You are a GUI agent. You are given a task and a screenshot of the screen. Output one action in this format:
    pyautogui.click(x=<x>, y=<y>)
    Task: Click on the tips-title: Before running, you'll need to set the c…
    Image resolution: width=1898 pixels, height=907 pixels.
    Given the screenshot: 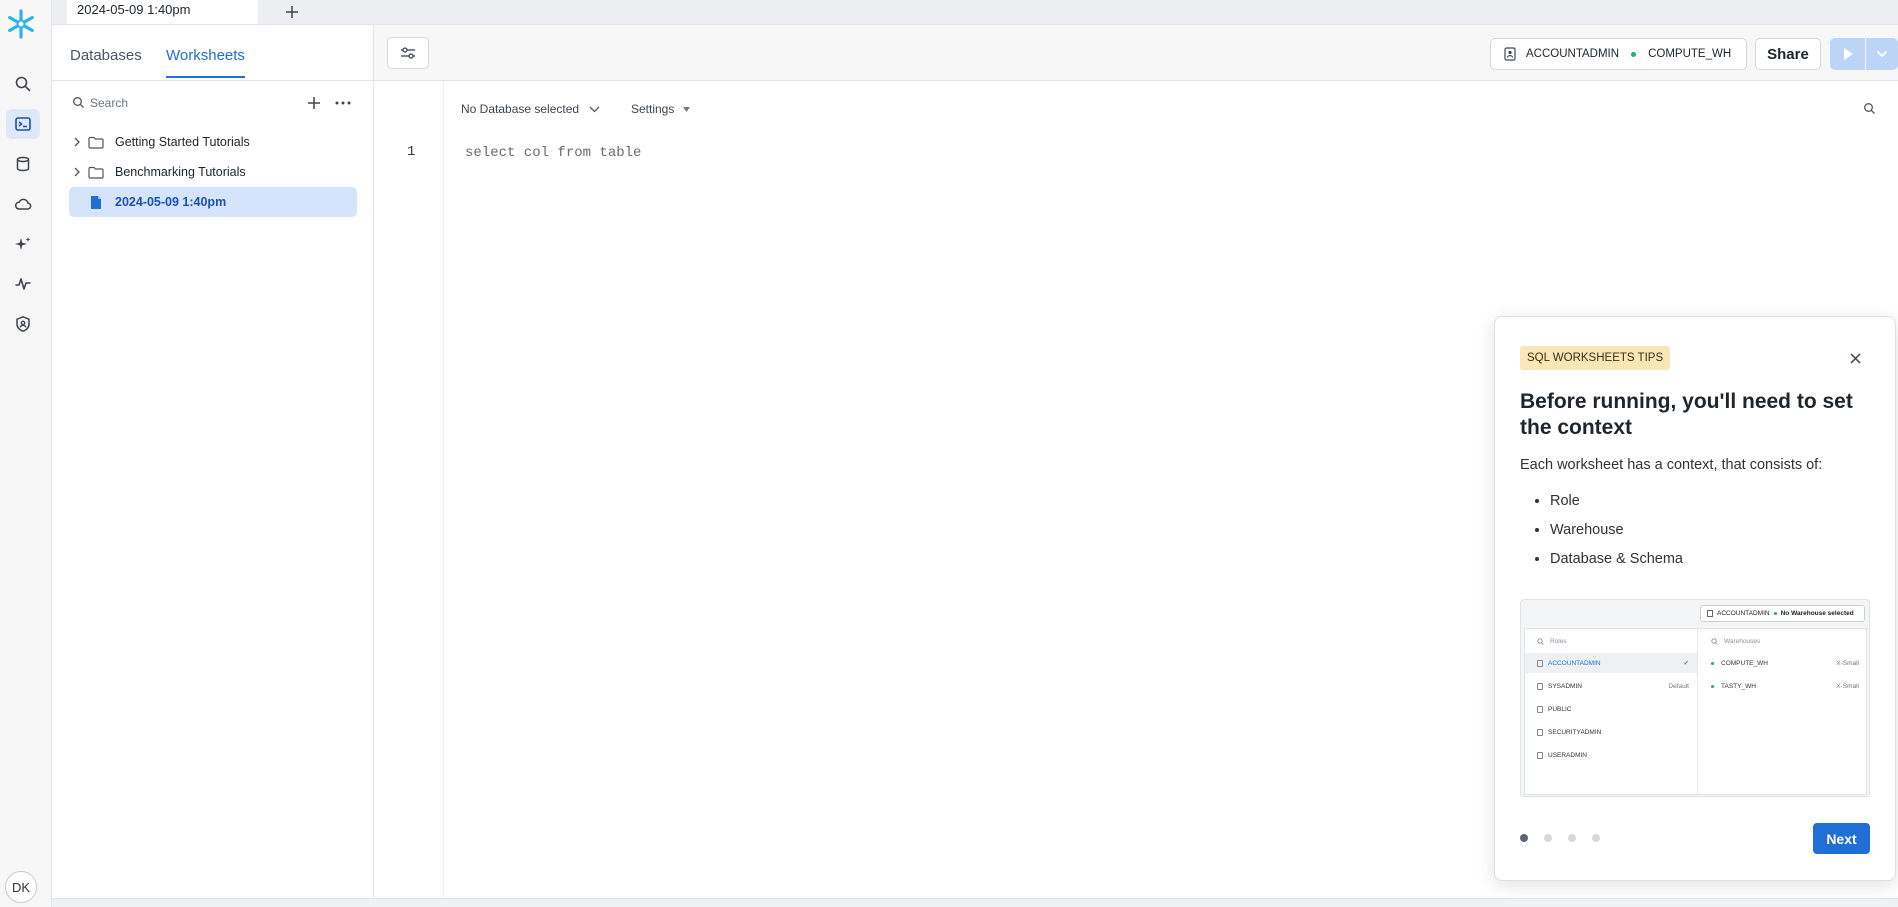 What is the action you would take?
    pyautogui.click(x=1686, y=414)
    